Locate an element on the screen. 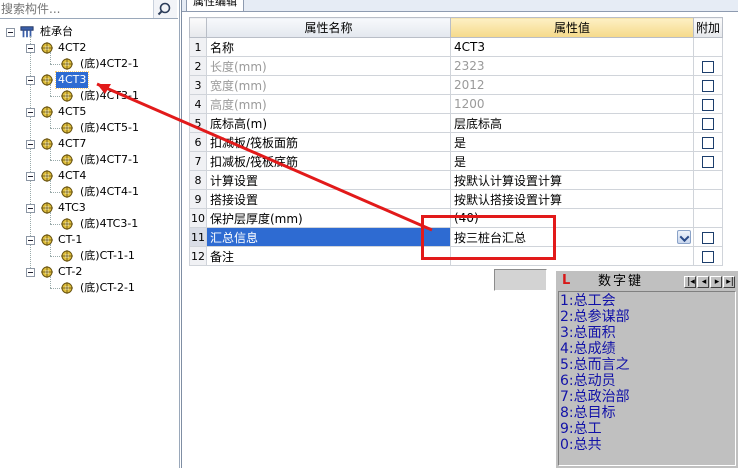 This screenshot has width=738, height=468. tree-child-label: (底)4CT5-1 is located at coordinates (109, 127).